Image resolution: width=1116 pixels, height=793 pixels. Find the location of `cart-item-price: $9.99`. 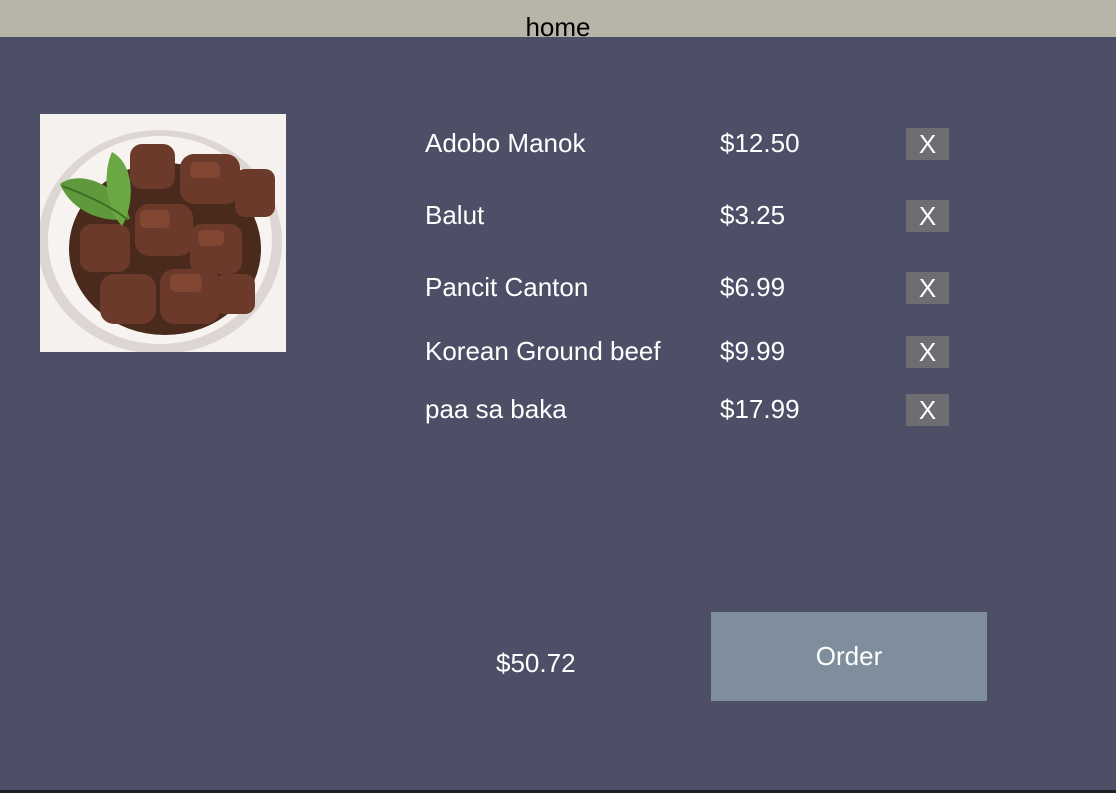

cart-item-price: $9.99 is located at coordinates (753, 351).